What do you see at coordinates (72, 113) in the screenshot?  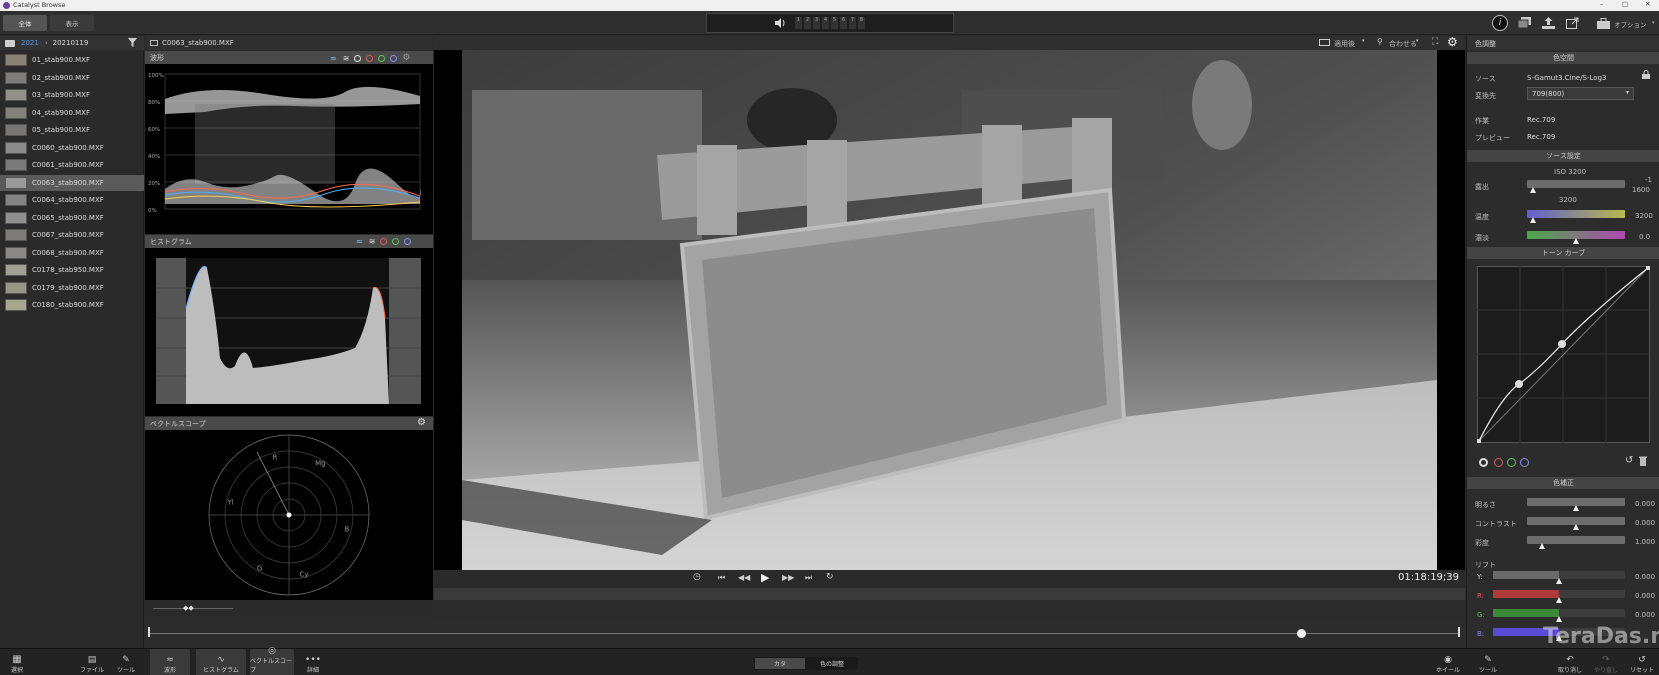 I see `list-item: 04_stab900.MXF` at bounding box center [72, 113].